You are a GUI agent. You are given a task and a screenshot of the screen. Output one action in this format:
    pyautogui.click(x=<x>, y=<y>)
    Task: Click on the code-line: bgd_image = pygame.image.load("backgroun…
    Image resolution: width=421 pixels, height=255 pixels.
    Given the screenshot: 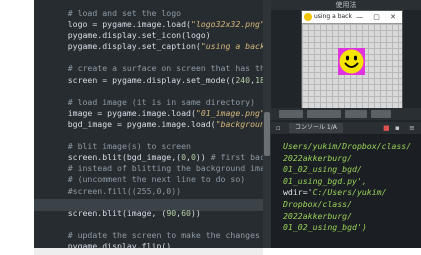 What is the action you would take?
    pyautogui.click(x=155, y=124)
    